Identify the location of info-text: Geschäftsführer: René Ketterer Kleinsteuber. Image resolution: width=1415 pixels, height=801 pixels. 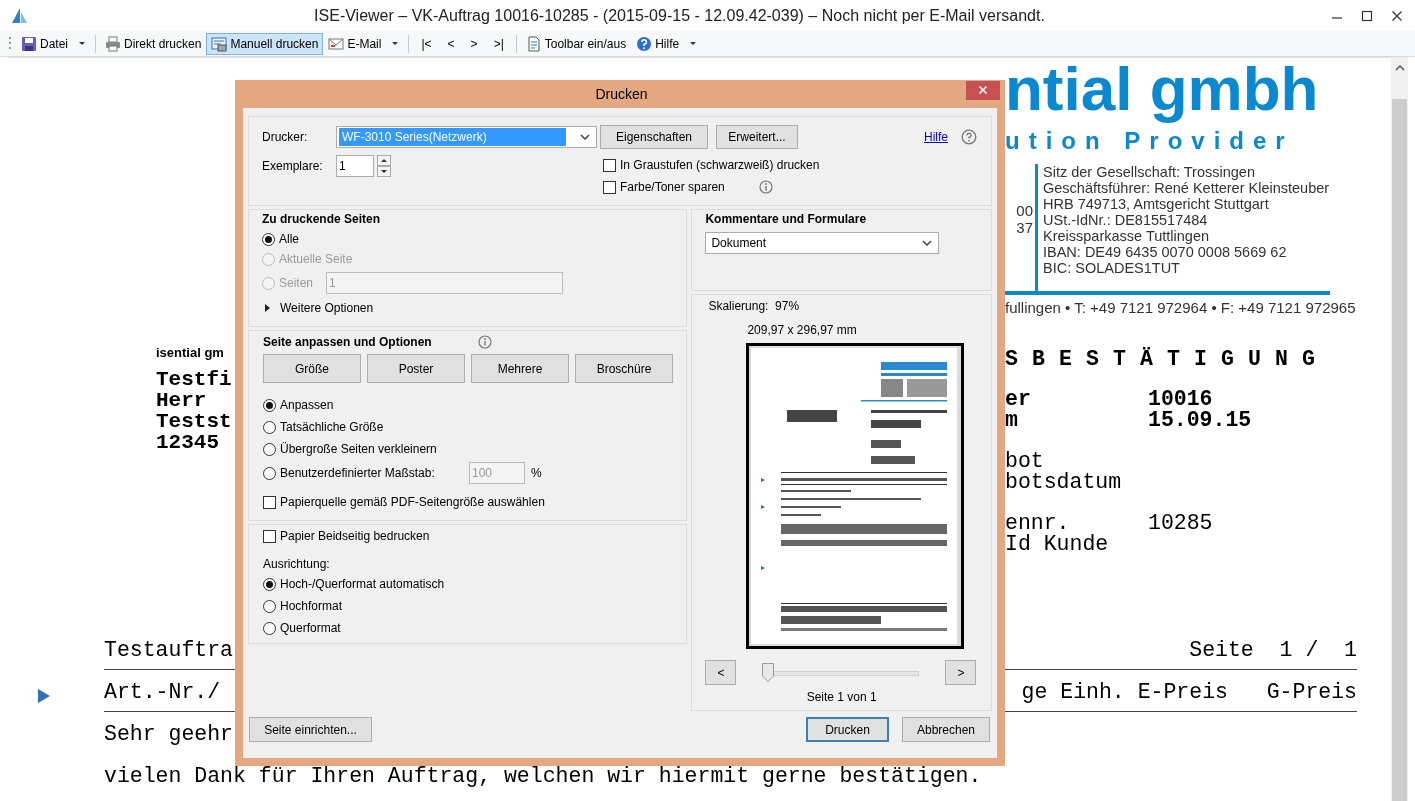
(1186, 188).